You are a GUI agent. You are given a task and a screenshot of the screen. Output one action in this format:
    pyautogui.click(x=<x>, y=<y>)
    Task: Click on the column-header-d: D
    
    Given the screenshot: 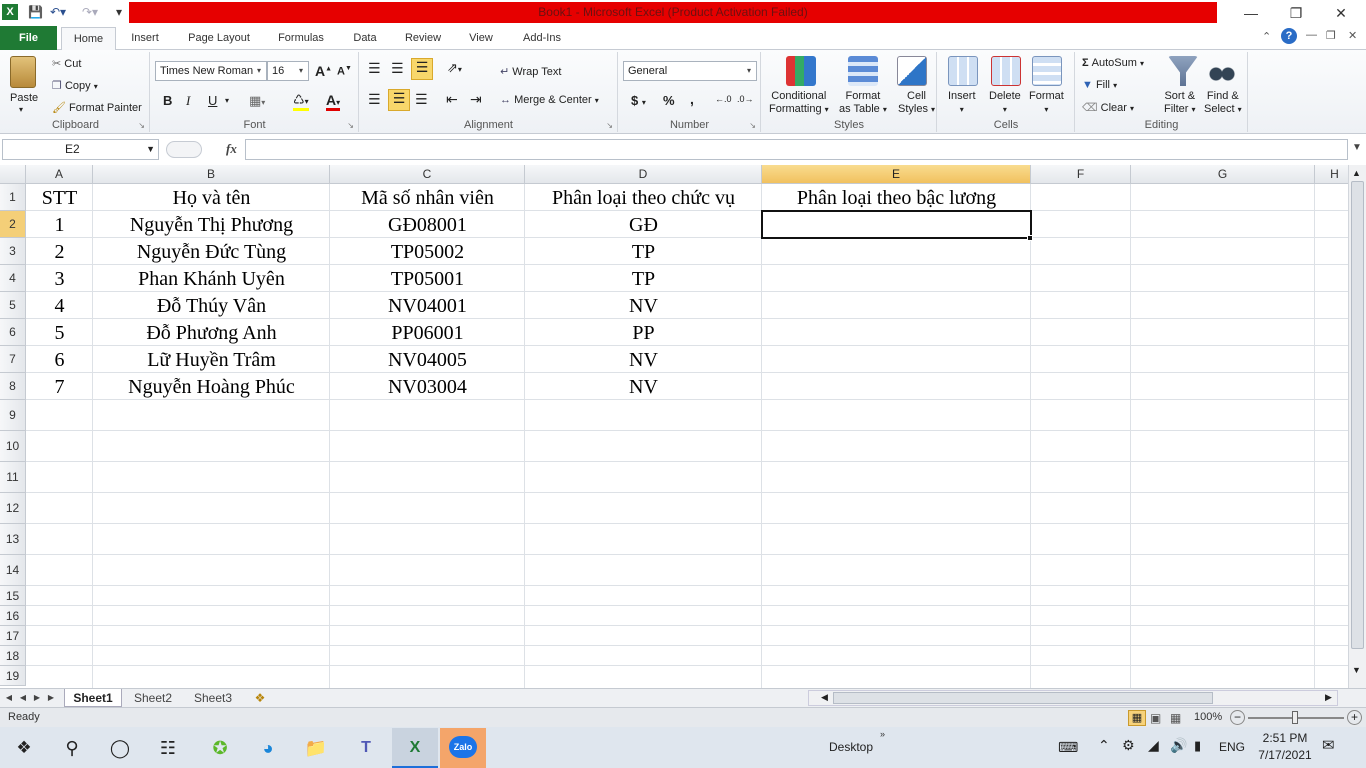 What is the action you would take?
    pyautogui.click(x=643, y=174)
    